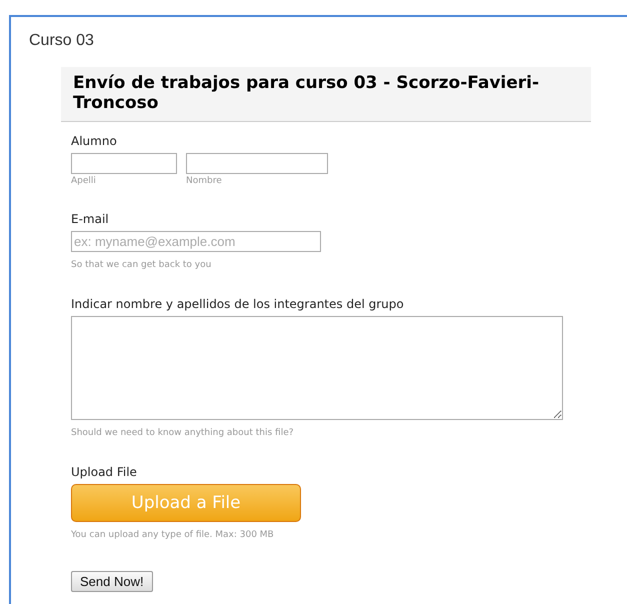  Describe the element at coordinates (196, 241) in the screenshot. I see `email-field: ex: myname@example.com` at that location.